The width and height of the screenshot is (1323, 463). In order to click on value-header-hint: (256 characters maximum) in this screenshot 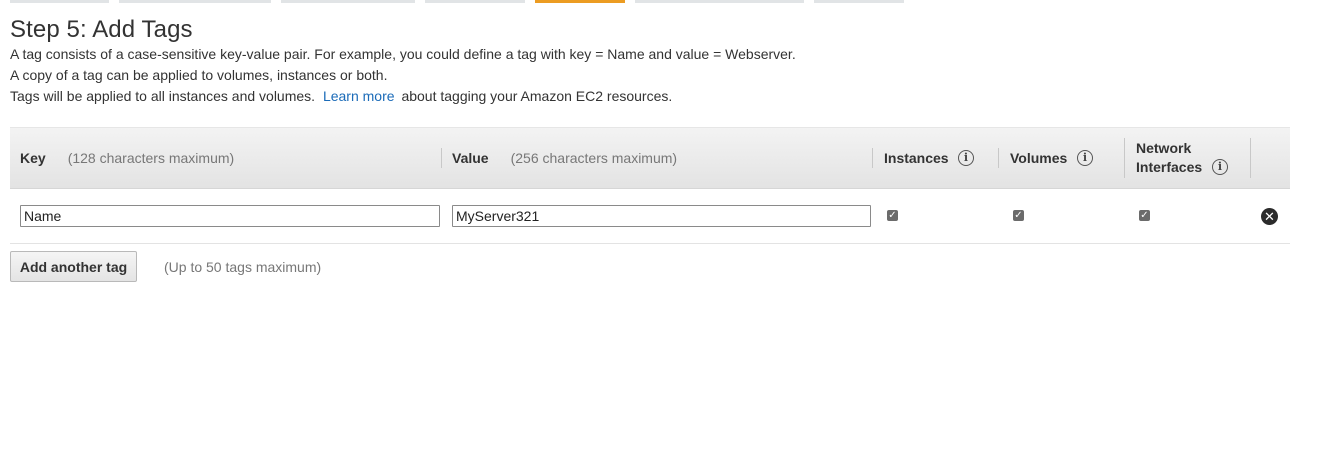, I will do `click(594, 158)`.